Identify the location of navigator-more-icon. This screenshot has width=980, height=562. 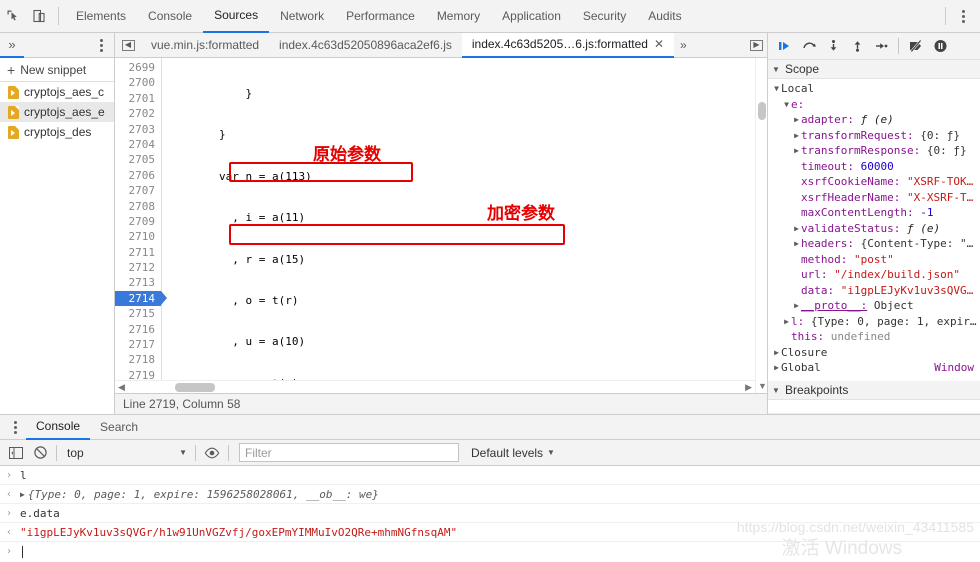
(101, 45).